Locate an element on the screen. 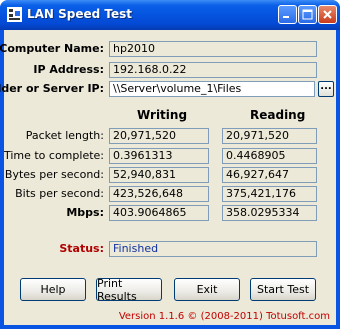 This screenshot has width=340, height=329. bytes-per-second-label: Bytes per second: is located at coordinates (54, 174).